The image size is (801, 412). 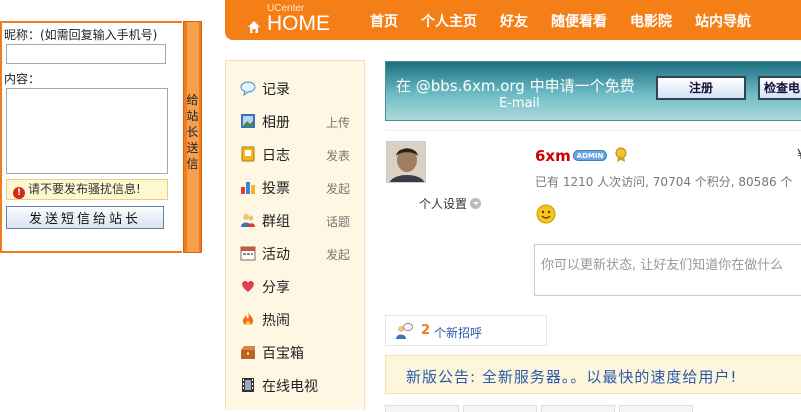 I want to click on email-ad-banner: 在 @bbs.6xm.org 中申请一个免费 E-mail 注册 检查电, so click(x=593, y=91).